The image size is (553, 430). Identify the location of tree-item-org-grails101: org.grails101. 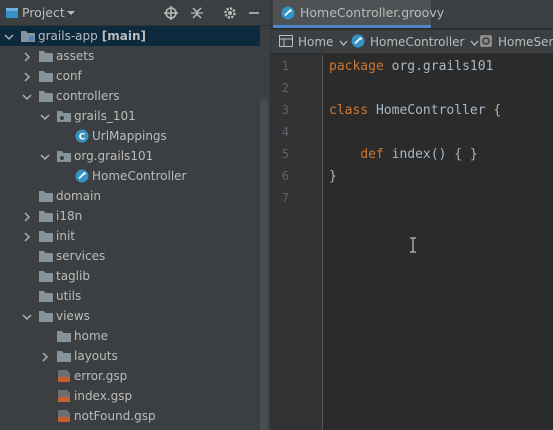
(130, 156).